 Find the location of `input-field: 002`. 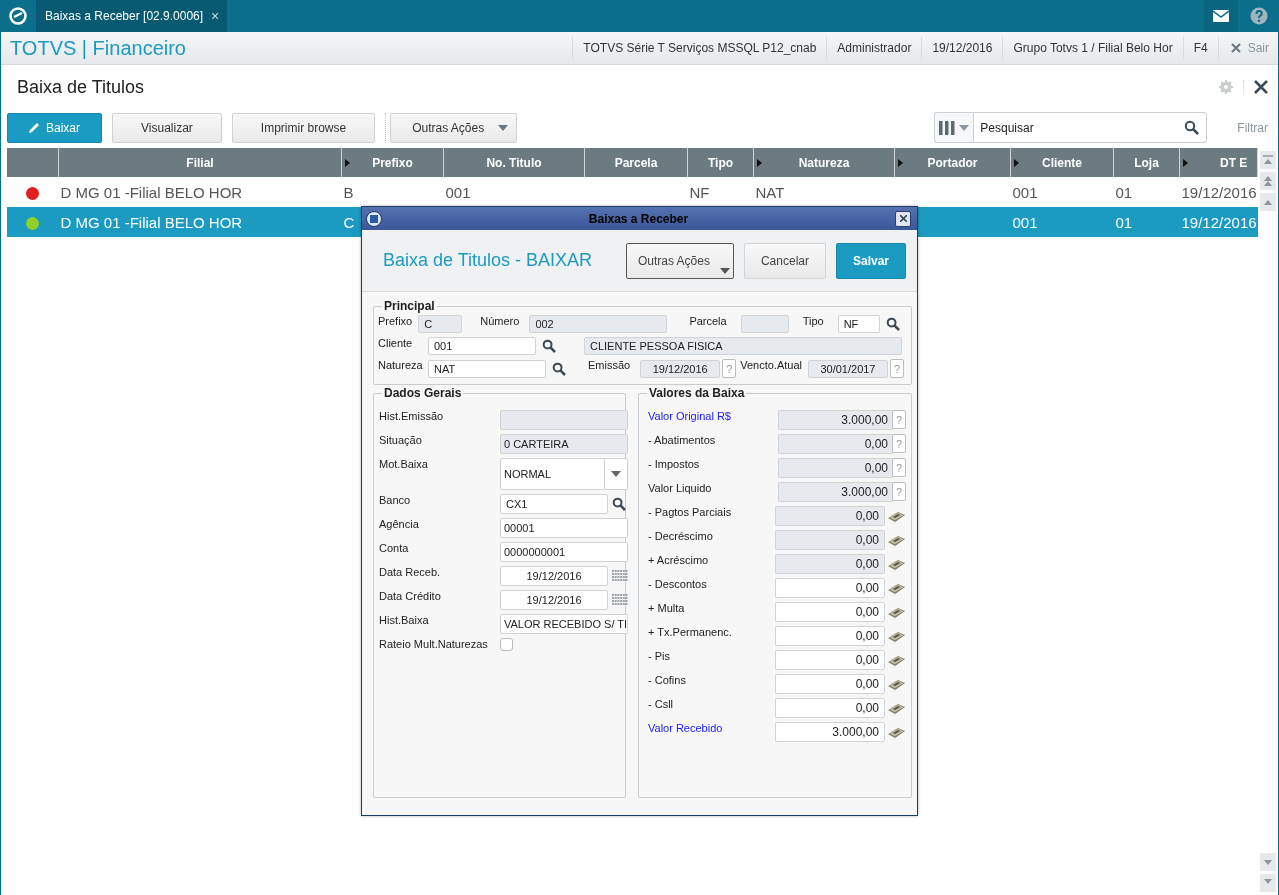

input-field: 002 is located at coordinates (598, 324).